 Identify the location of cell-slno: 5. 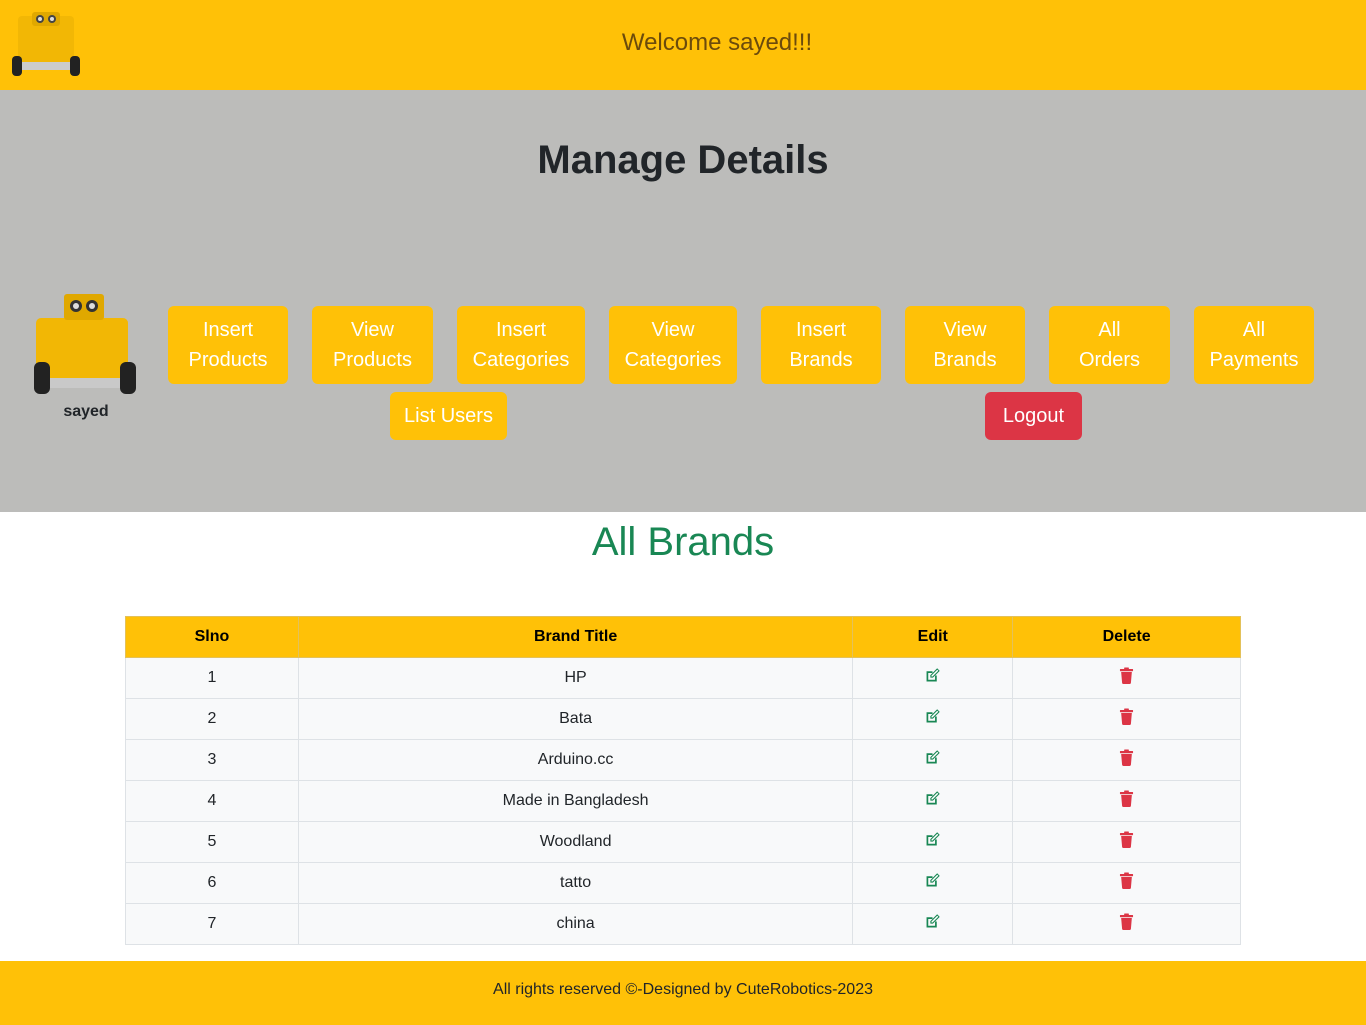
(212, 842).